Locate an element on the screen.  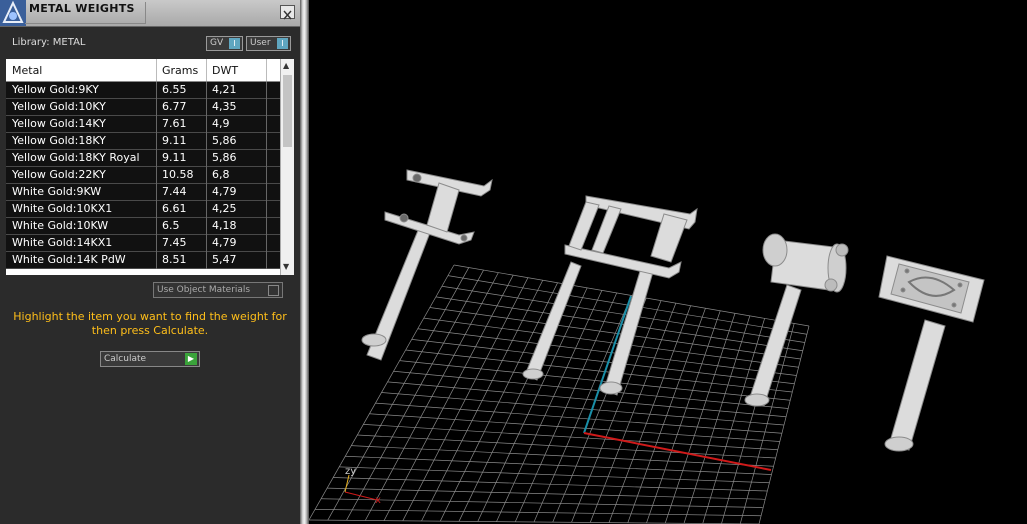
cell-grams: 10.58 is located at coordinates (178, 174).